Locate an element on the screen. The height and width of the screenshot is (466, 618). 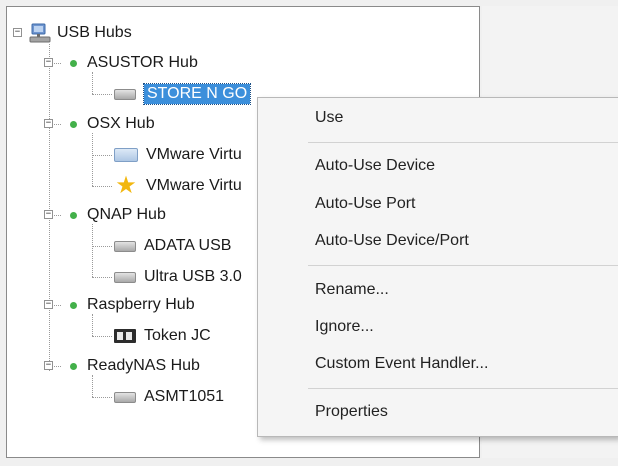
tree-node-label: QNAP Hub is located at coordinates (126, 214).